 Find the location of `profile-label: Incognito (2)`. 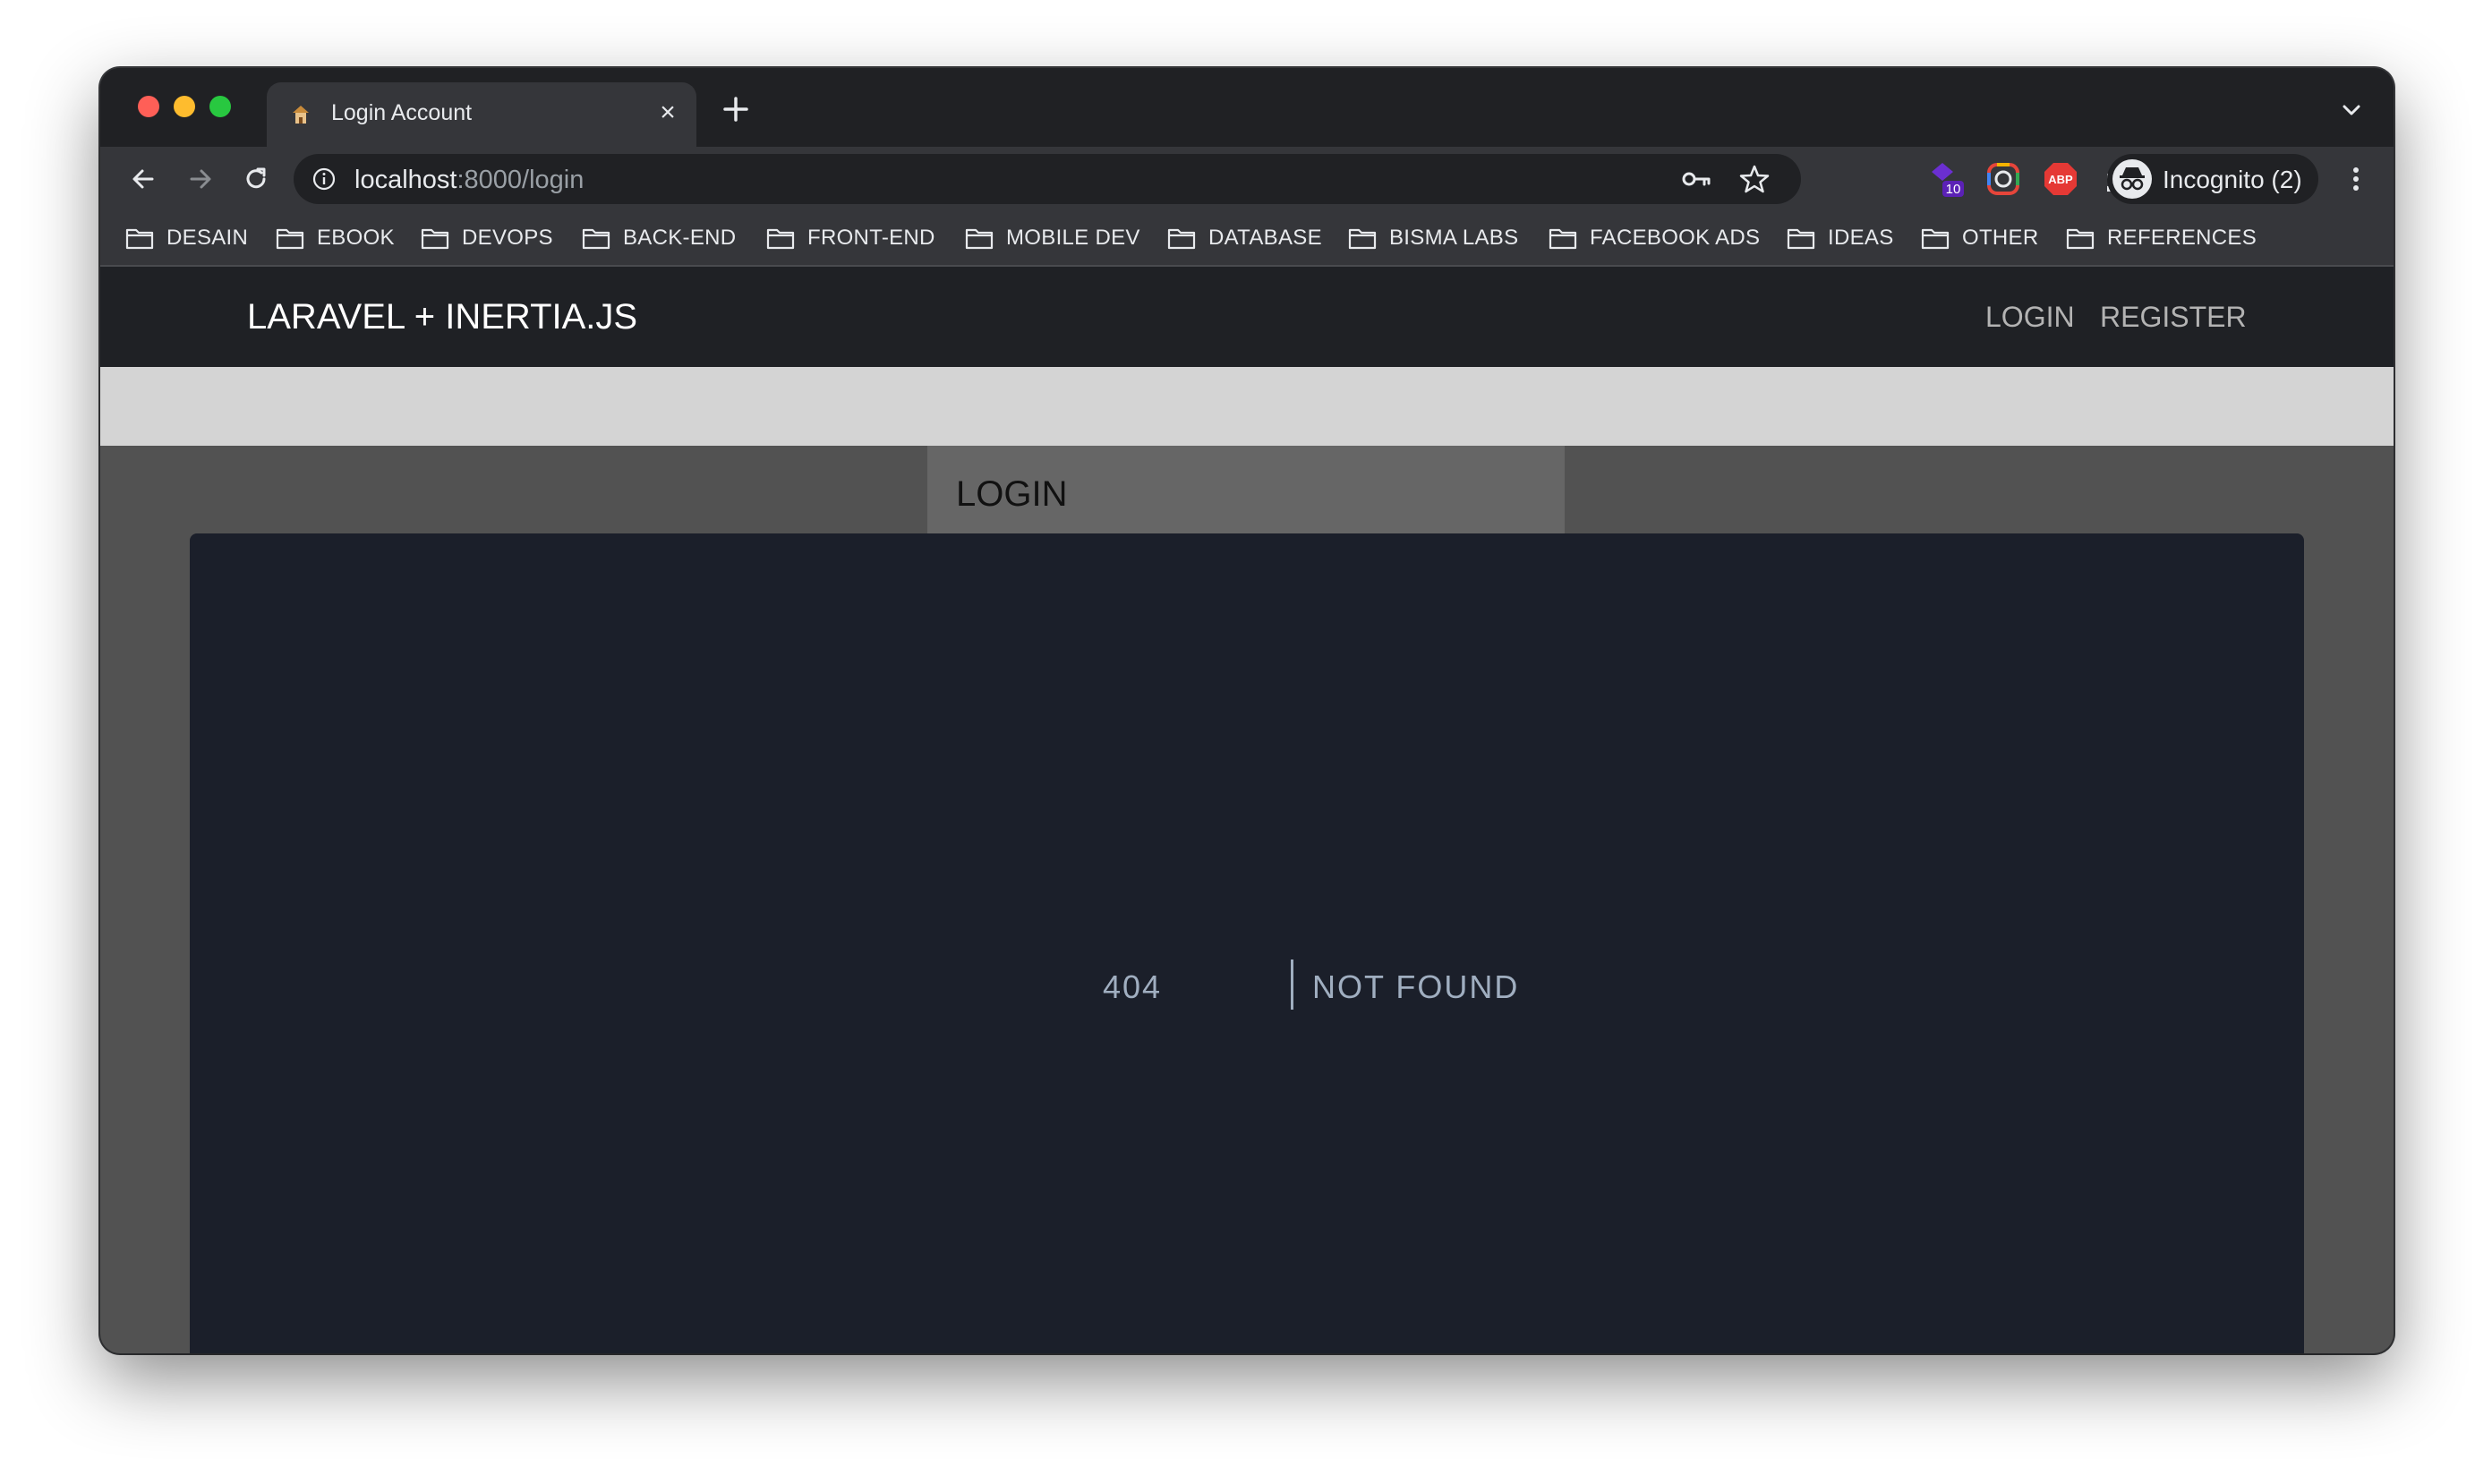

profile-label: Incognito (2) is located at coordinates (2232, 179).